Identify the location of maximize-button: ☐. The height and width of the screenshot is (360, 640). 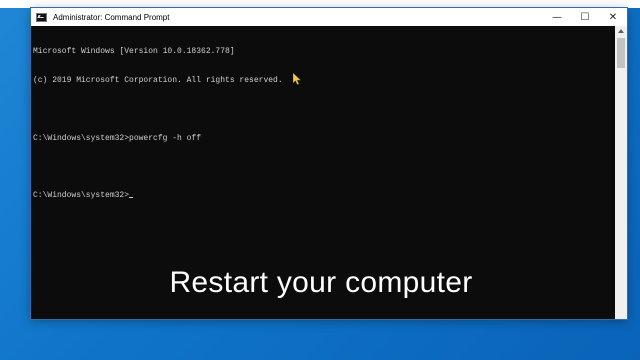
(585, 17).